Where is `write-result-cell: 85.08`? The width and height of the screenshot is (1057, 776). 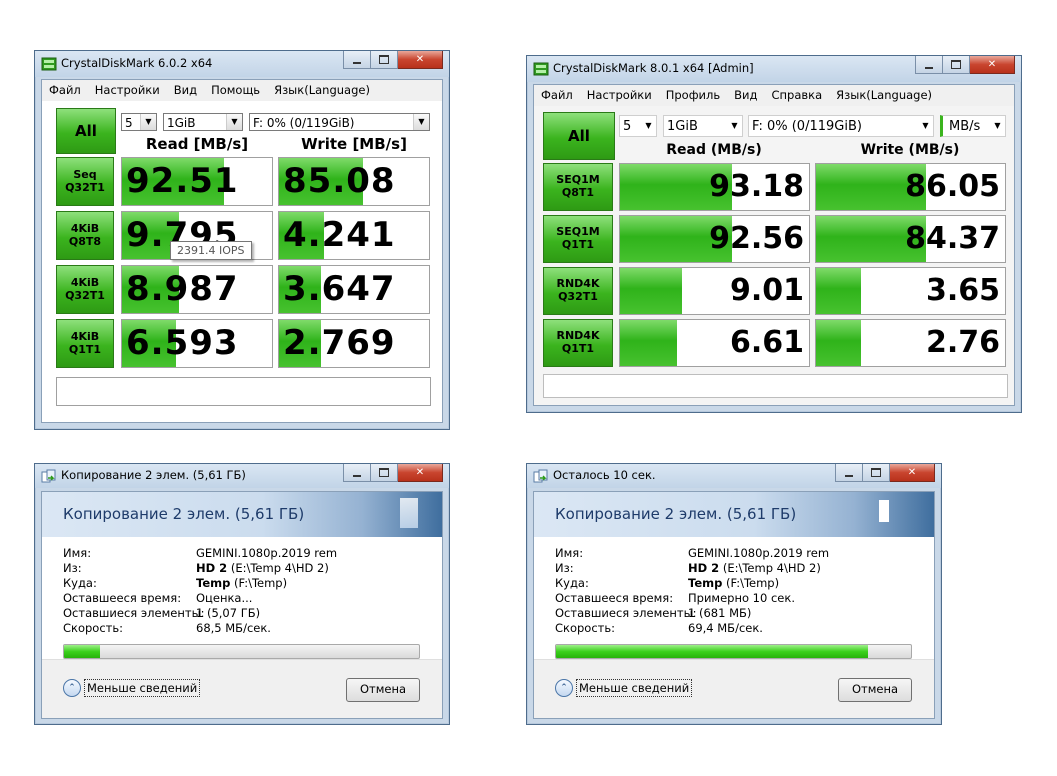 write-result-cell: 85.08 is located at coordinates (354, 181).